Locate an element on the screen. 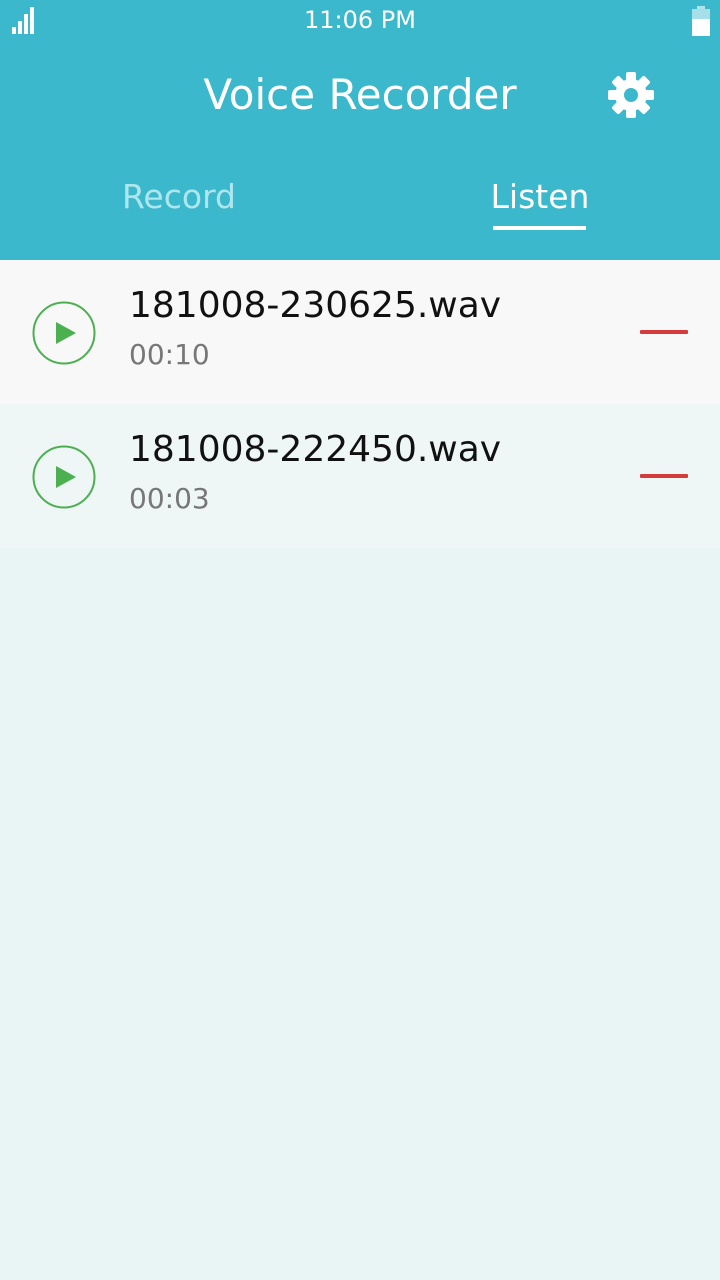 This screenshot has height=1280, width=720. recording-name: 181008-222450.wav is located at coordinates (315, 449).